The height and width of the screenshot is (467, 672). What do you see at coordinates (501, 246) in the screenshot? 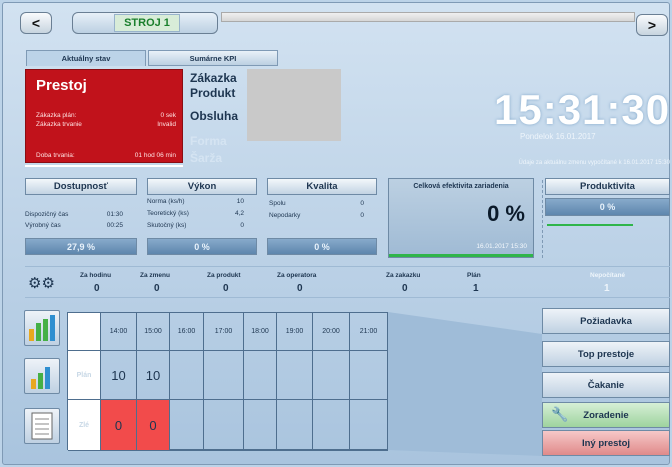
I see `oee-timestamp: 16.01.2017 15:30` at bounding box center [501, 246].